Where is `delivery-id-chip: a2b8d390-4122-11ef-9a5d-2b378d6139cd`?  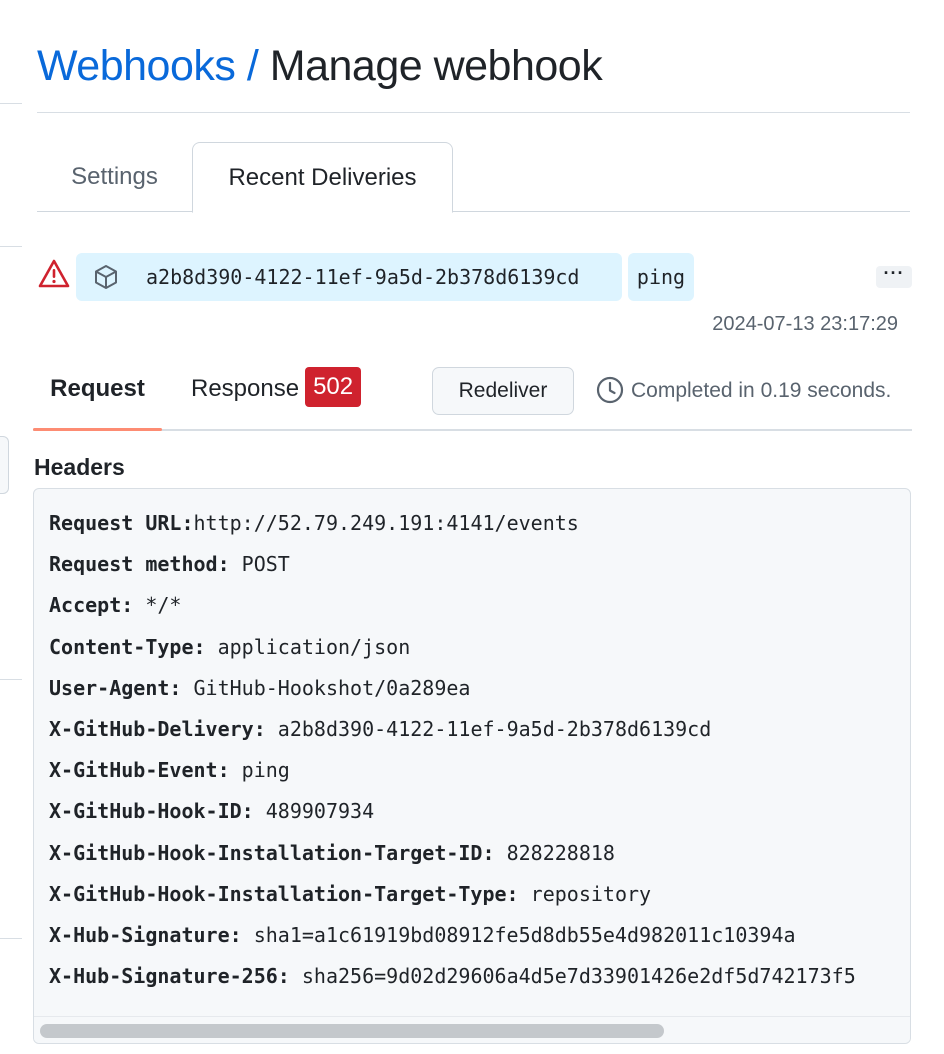
delivery-id-chip: a2b8d390-4122-11ef-9a5d-2b378d6139cd is located at coordinates (349, 277).